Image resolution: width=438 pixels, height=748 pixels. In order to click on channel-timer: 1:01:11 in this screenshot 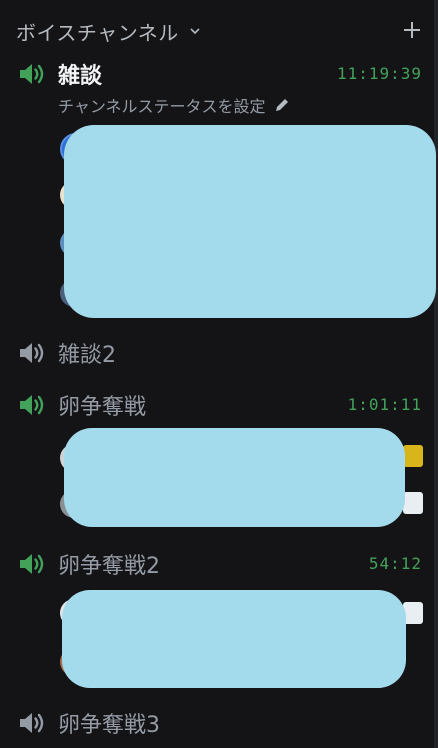, I will do `click(384, 404)`.